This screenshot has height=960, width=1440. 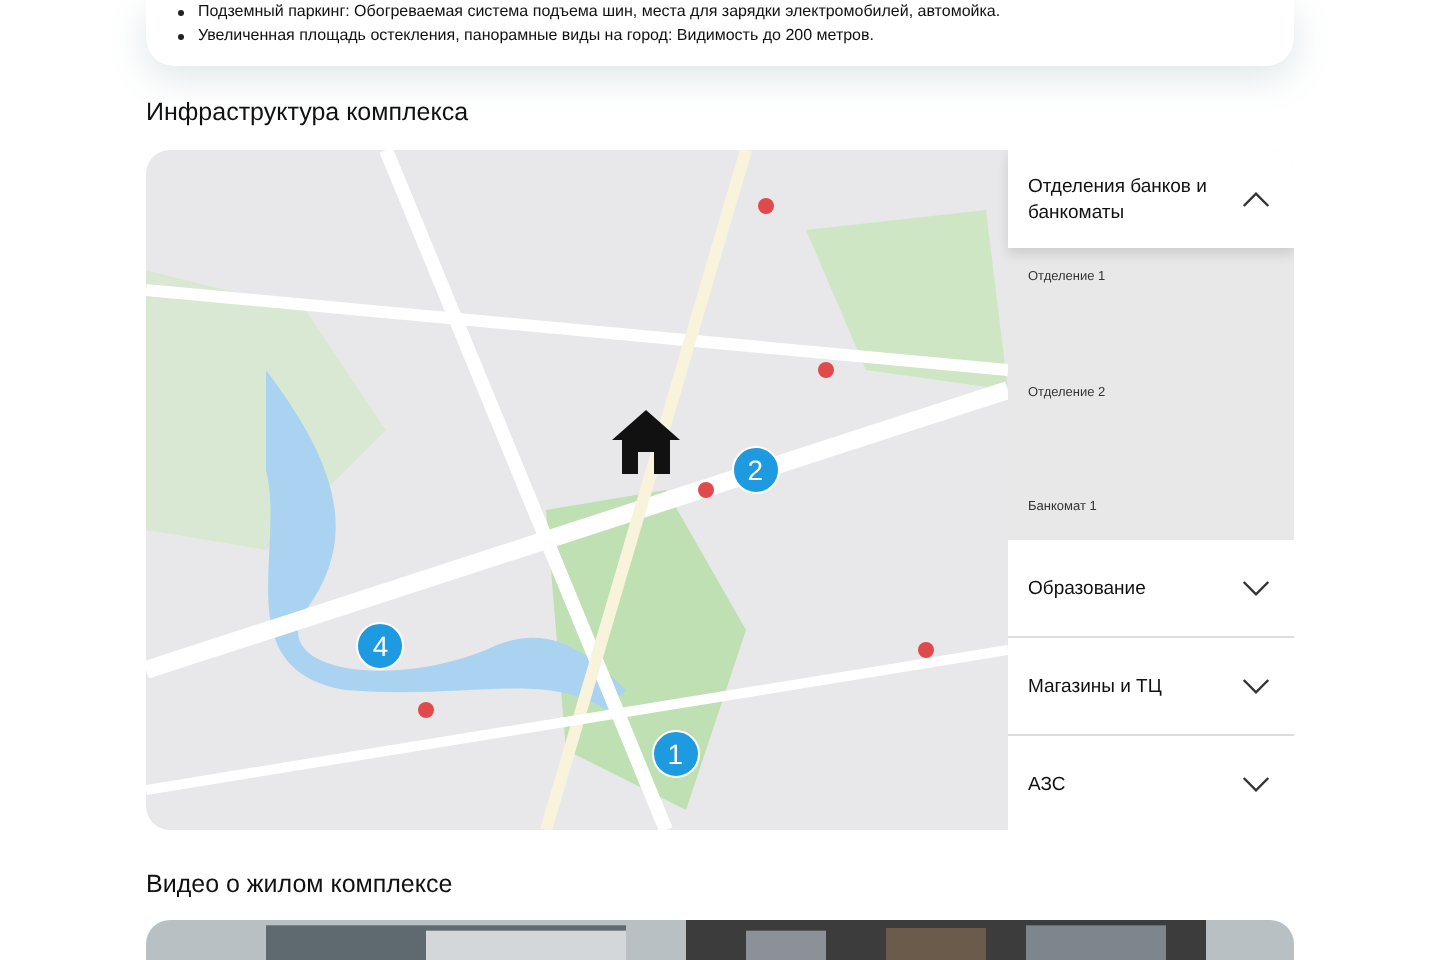 What do you see at coordinates (1151, 783) in the screenshot?
I see `category-header: АЗС` at bounding box center [1151, 783].